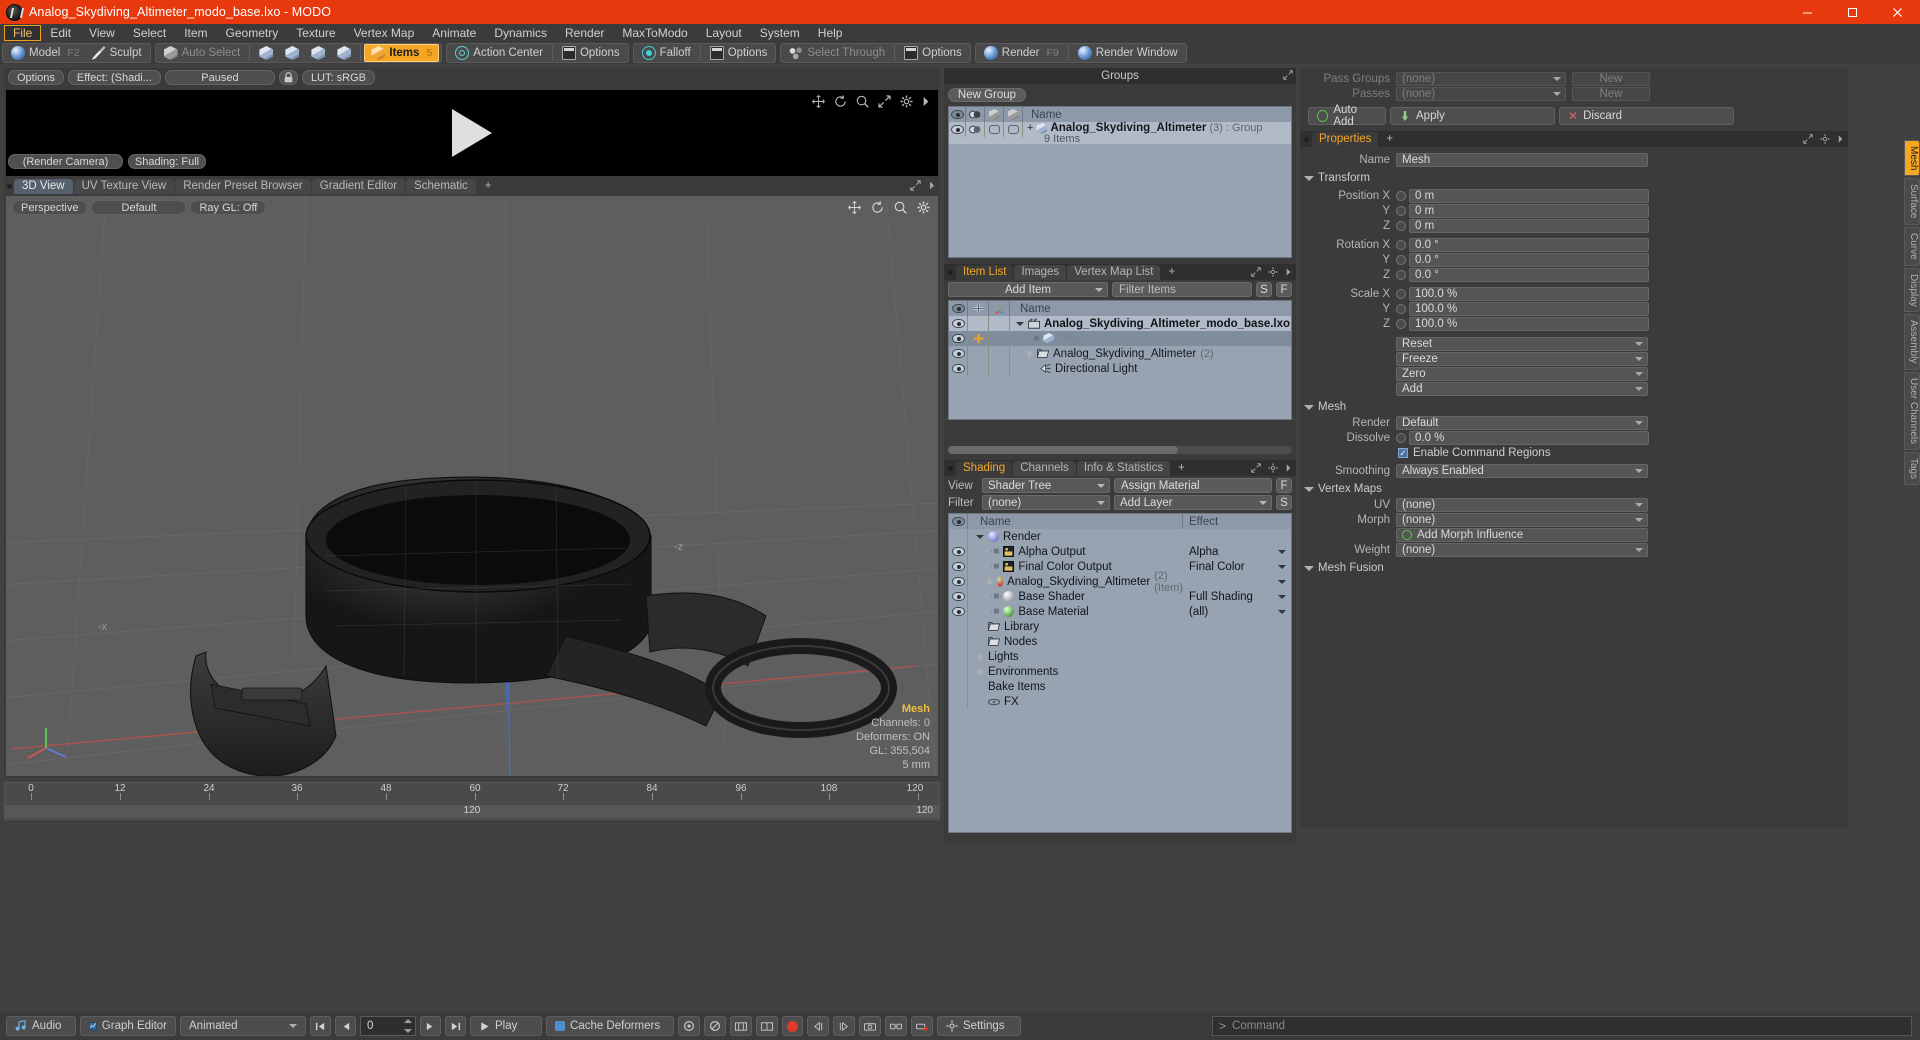 The image size is (1920, 1040). What do you see at coordinates (1912, 342) in the screenshot?
I see `vtab-assembly: Assembly` at bounding box center [1912, 342].